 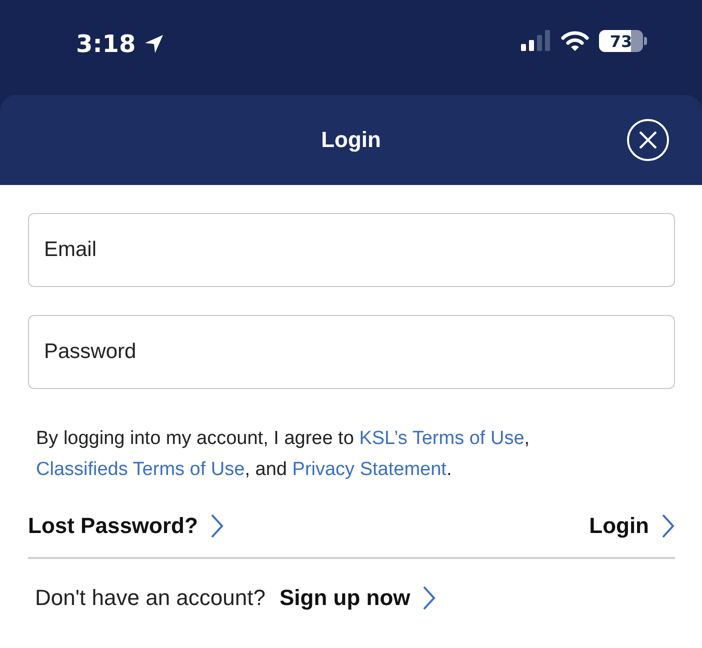 I want to click on terms-link: Privacy Statement, so click(x=369, y=469).